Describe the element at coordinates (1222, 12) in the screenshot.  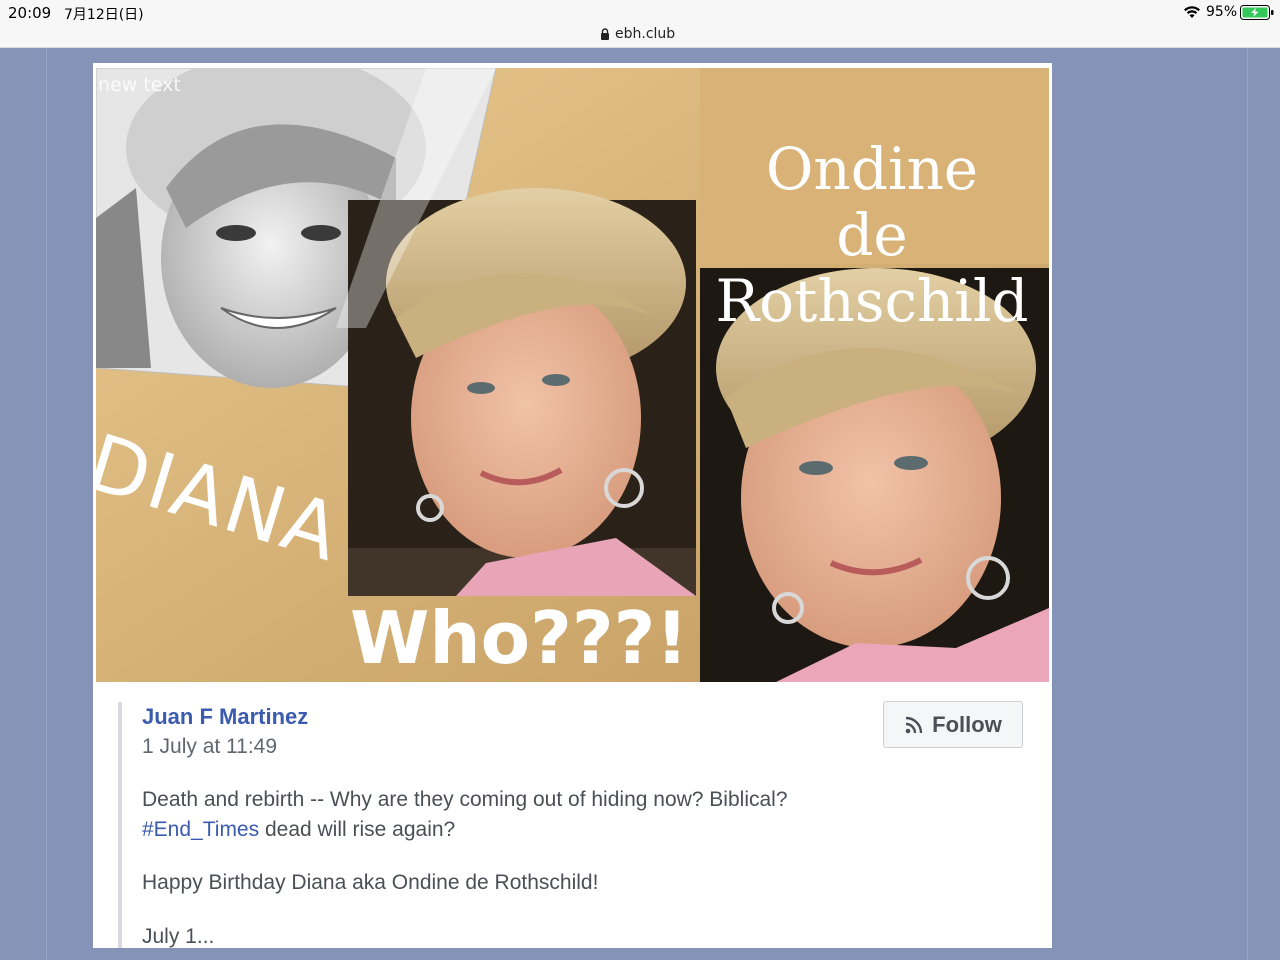
I see `battery-percent: 95%` at that location.